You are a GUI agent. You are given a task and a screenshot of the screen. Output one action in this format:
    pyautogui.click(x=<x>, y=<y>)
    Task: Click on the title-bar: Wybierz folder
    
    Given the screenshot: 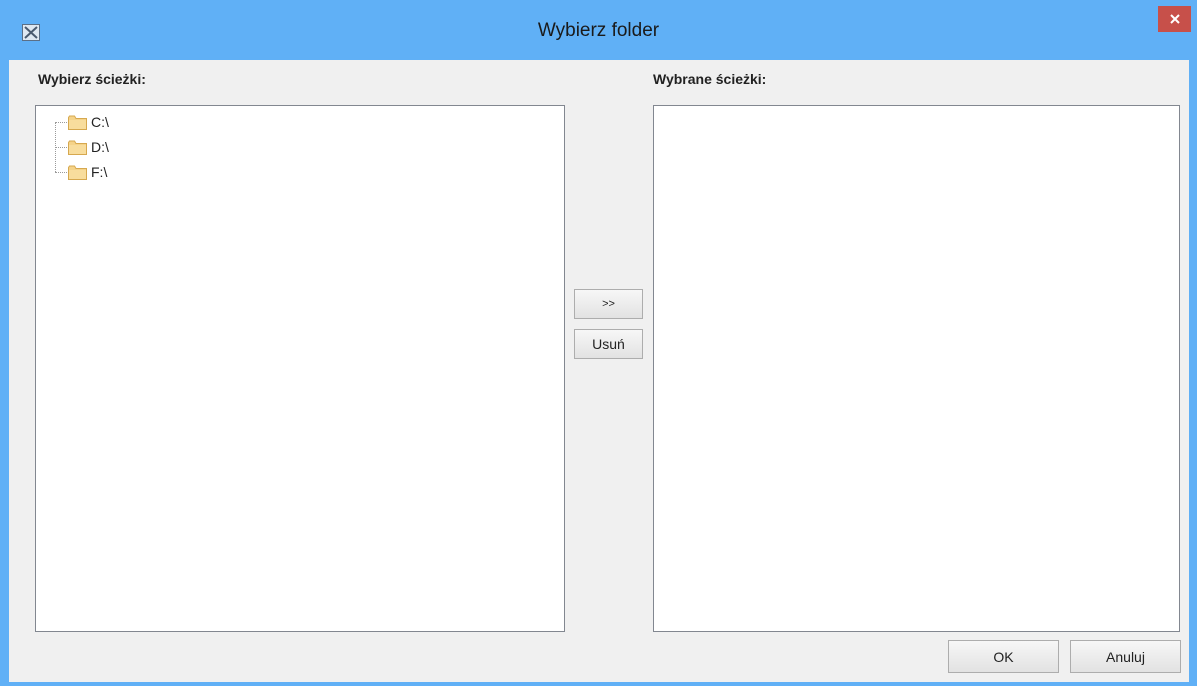 What is the action you would take?
    pyautogui.click(x=598, y=30)
    